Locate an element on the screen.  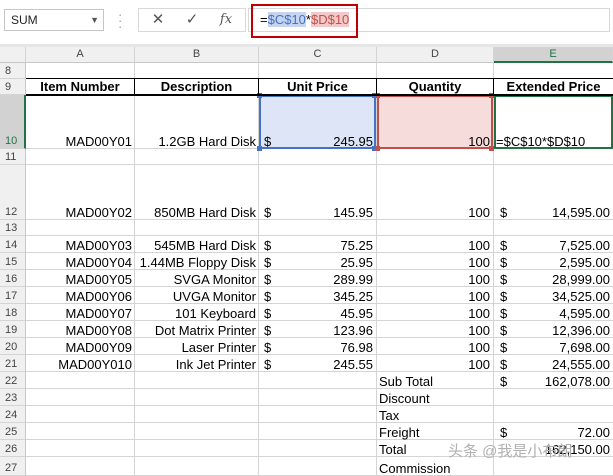
cell-description: Dot Matrix Printer is located at coordinates (205, 330).